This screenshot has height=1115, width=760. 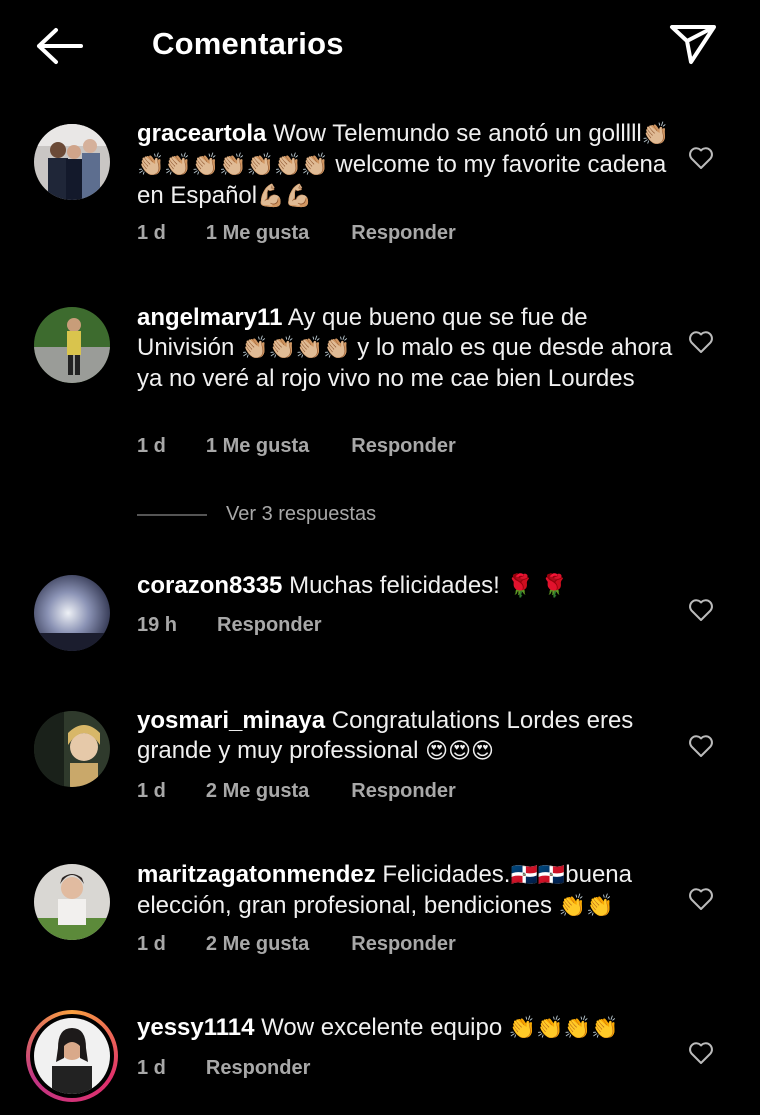 What do you see at coordinates (382, 1027) in the screenshot?
I see `comment-body: Wow excelente equipo` at bounding box center [382, 1027].